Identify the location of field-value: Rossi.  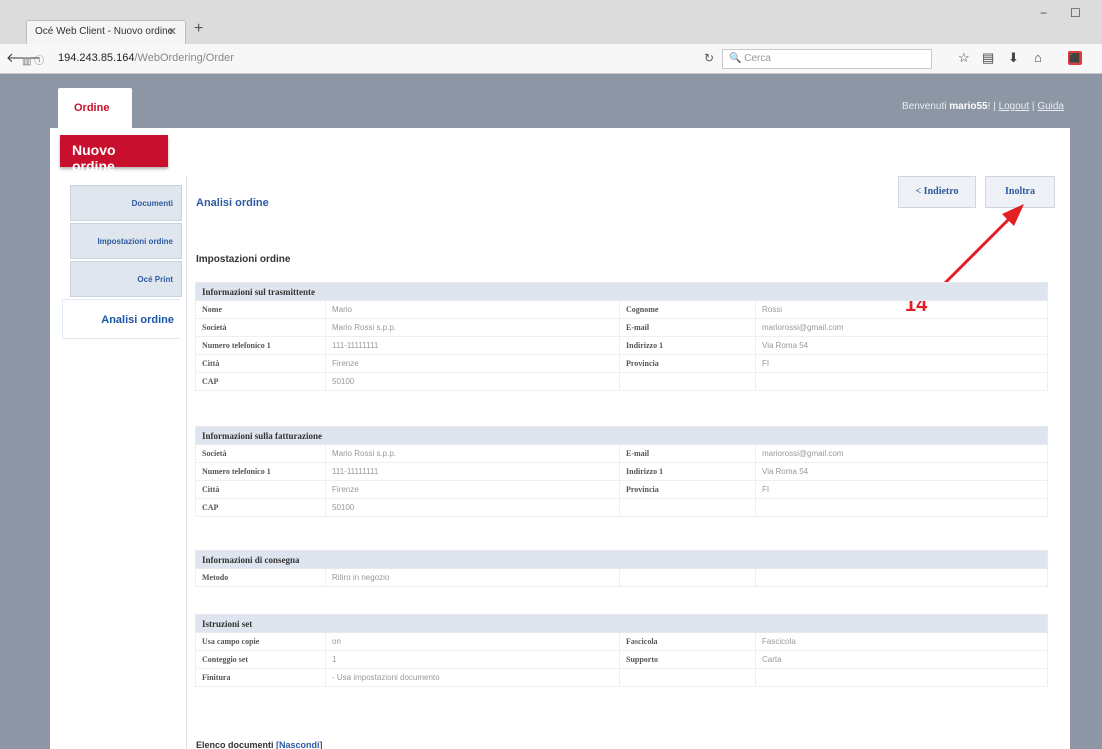
(901, 309).